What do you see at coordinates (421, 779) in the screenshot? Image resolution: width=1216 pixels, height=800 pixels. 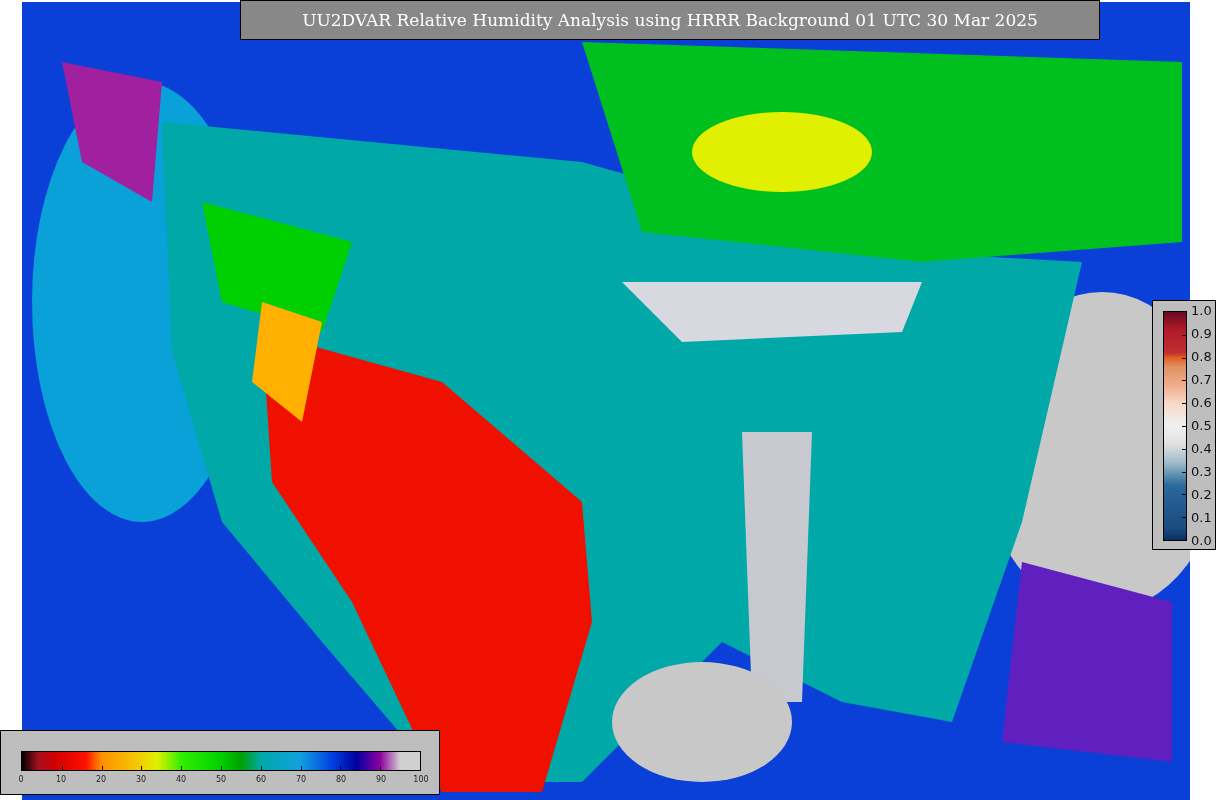 I see `tick-label: 100` at bounding box center [421, 779].